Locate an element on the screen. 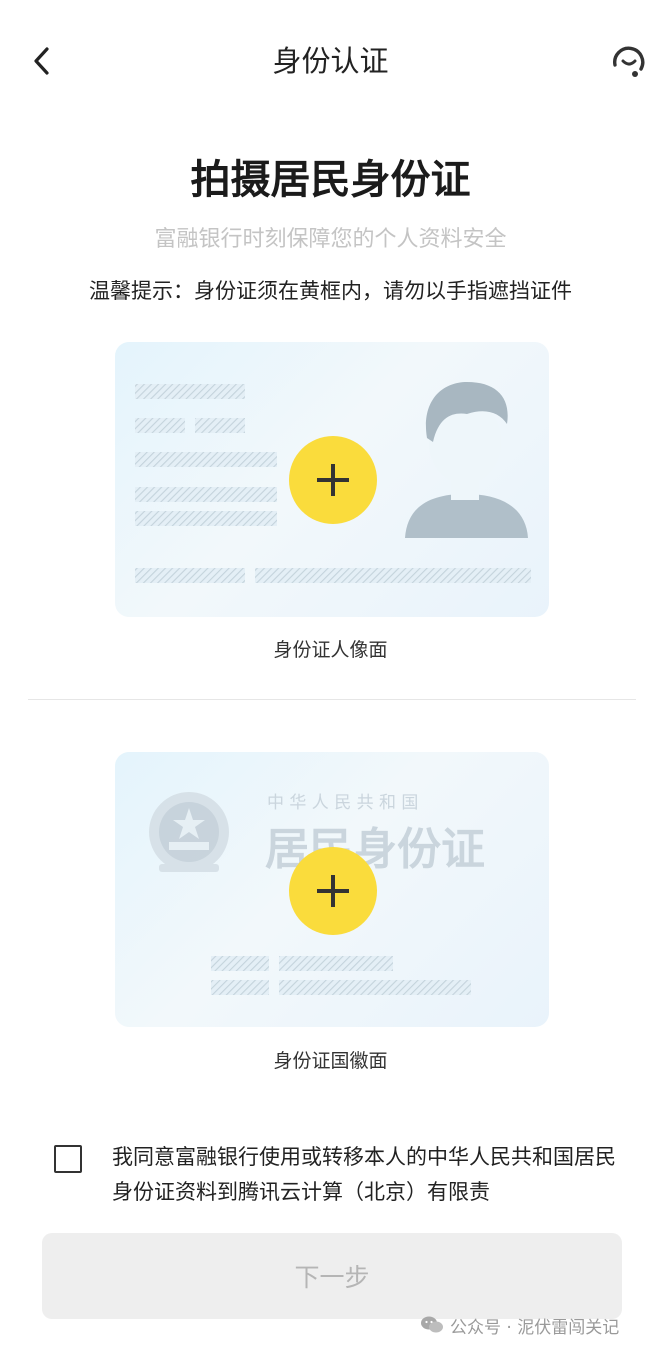  main-heading: 拍摄居民身份证 is located at coordinates (330, 180).